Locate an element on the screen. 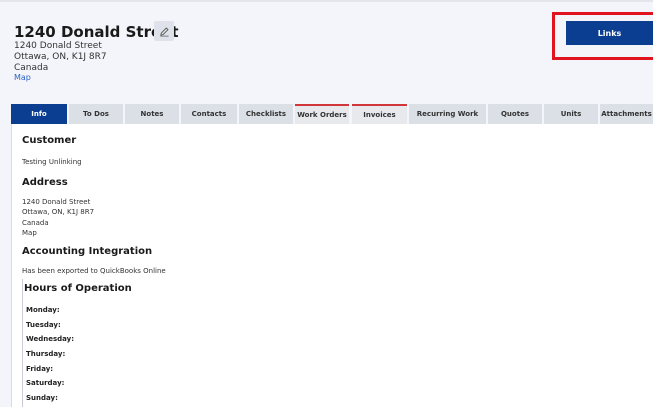  tab-info: Info is located at coordinates (39, 114).